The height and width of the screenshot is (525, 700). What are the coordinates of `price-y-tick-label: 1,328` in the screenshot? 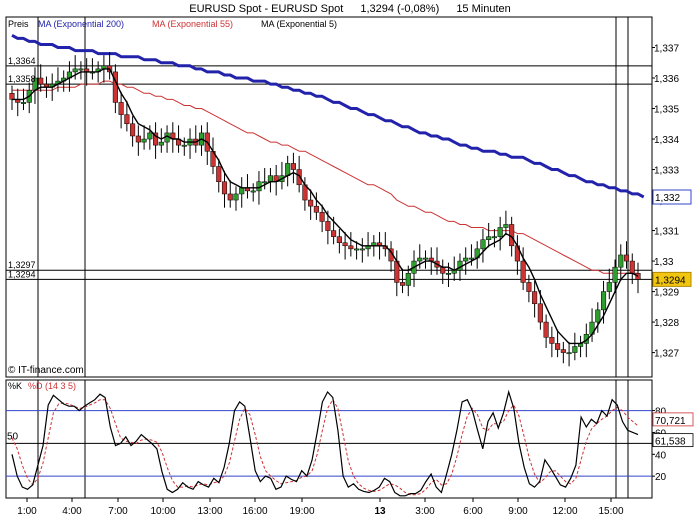 It's located at (666, 323).